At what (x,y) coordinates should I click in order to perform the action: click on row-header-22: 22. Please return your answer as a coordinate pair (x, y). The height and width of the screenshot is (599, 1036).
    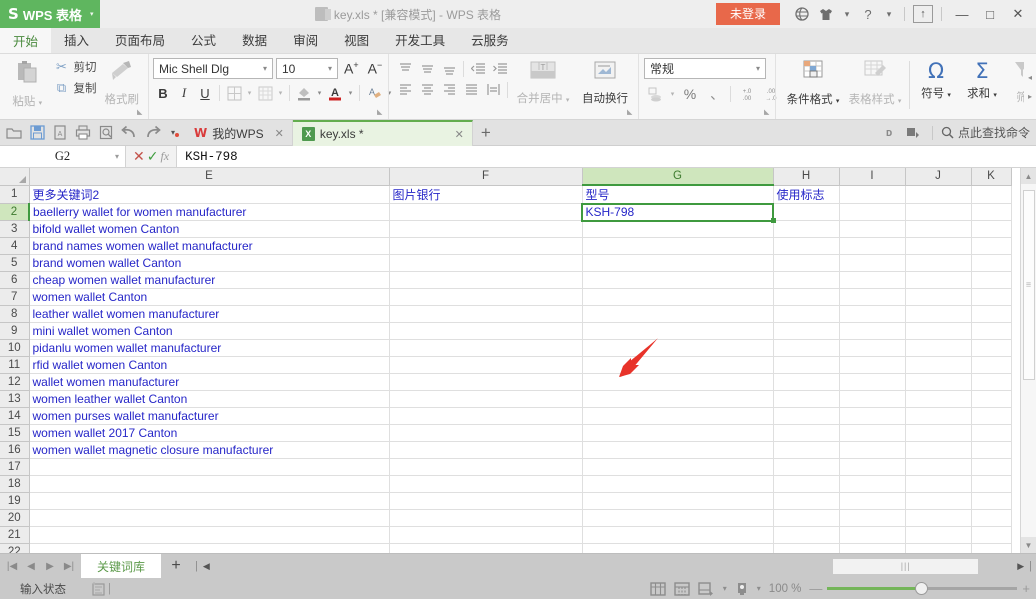
    Looking at the image, I should click on (15, 548).